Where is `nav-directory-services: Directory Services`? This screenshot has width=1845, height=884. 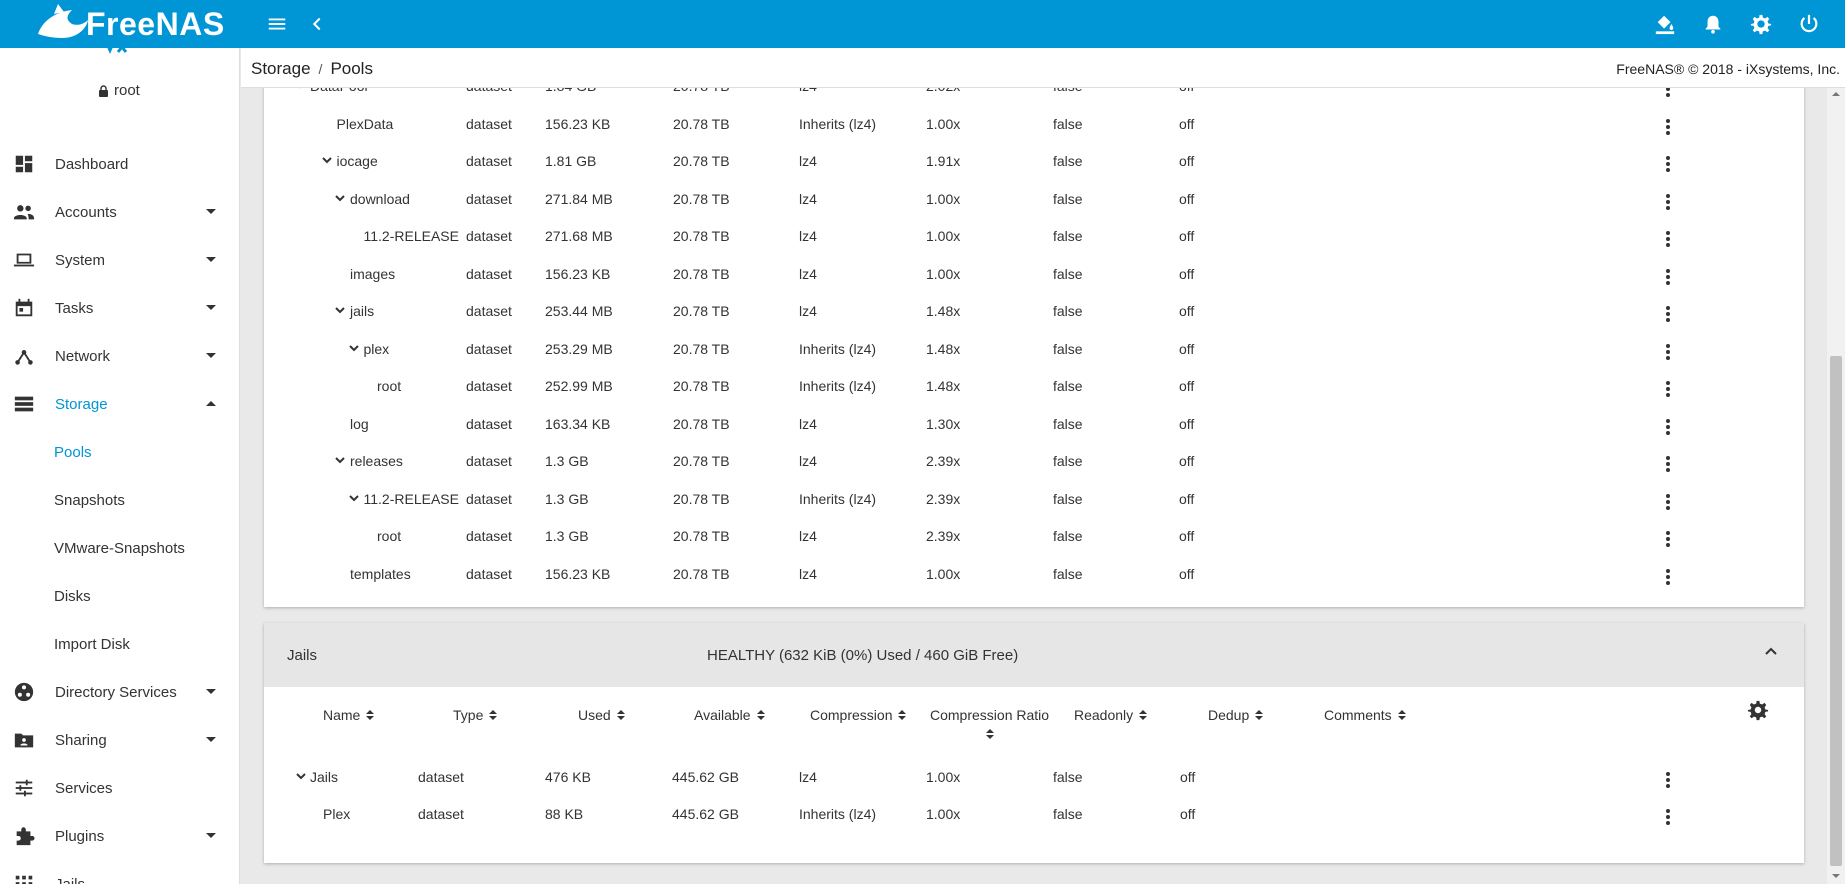 nav-directory-services: Directory Services is located at coordinates (119, 692).